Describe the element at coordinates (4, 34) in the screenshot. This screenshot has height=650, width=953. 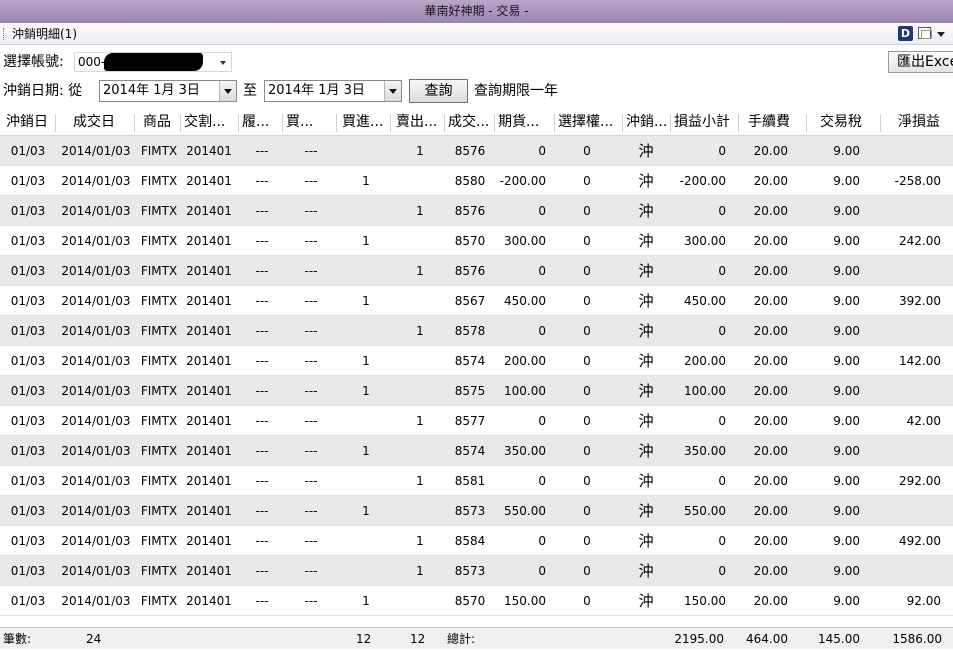
I see `grip-icon` at that location.